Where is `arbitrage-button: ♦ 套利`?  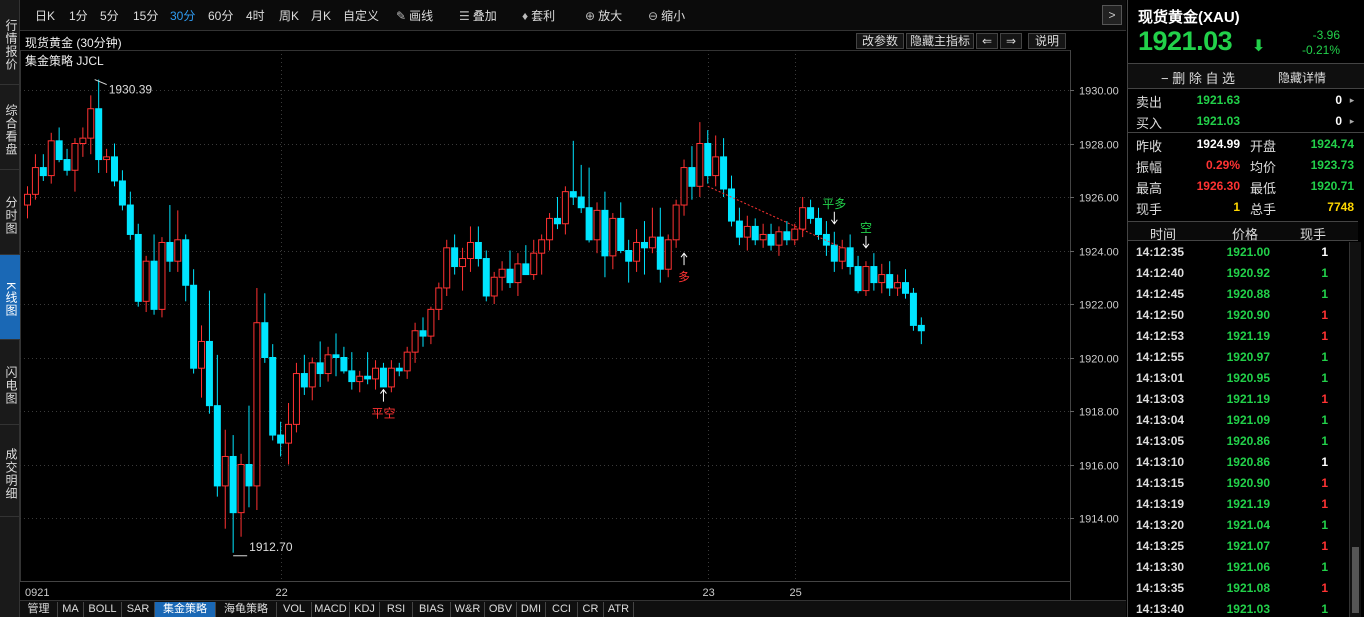 arbitrage-button: ♦ 套利 is located at coordinates (538, 15).